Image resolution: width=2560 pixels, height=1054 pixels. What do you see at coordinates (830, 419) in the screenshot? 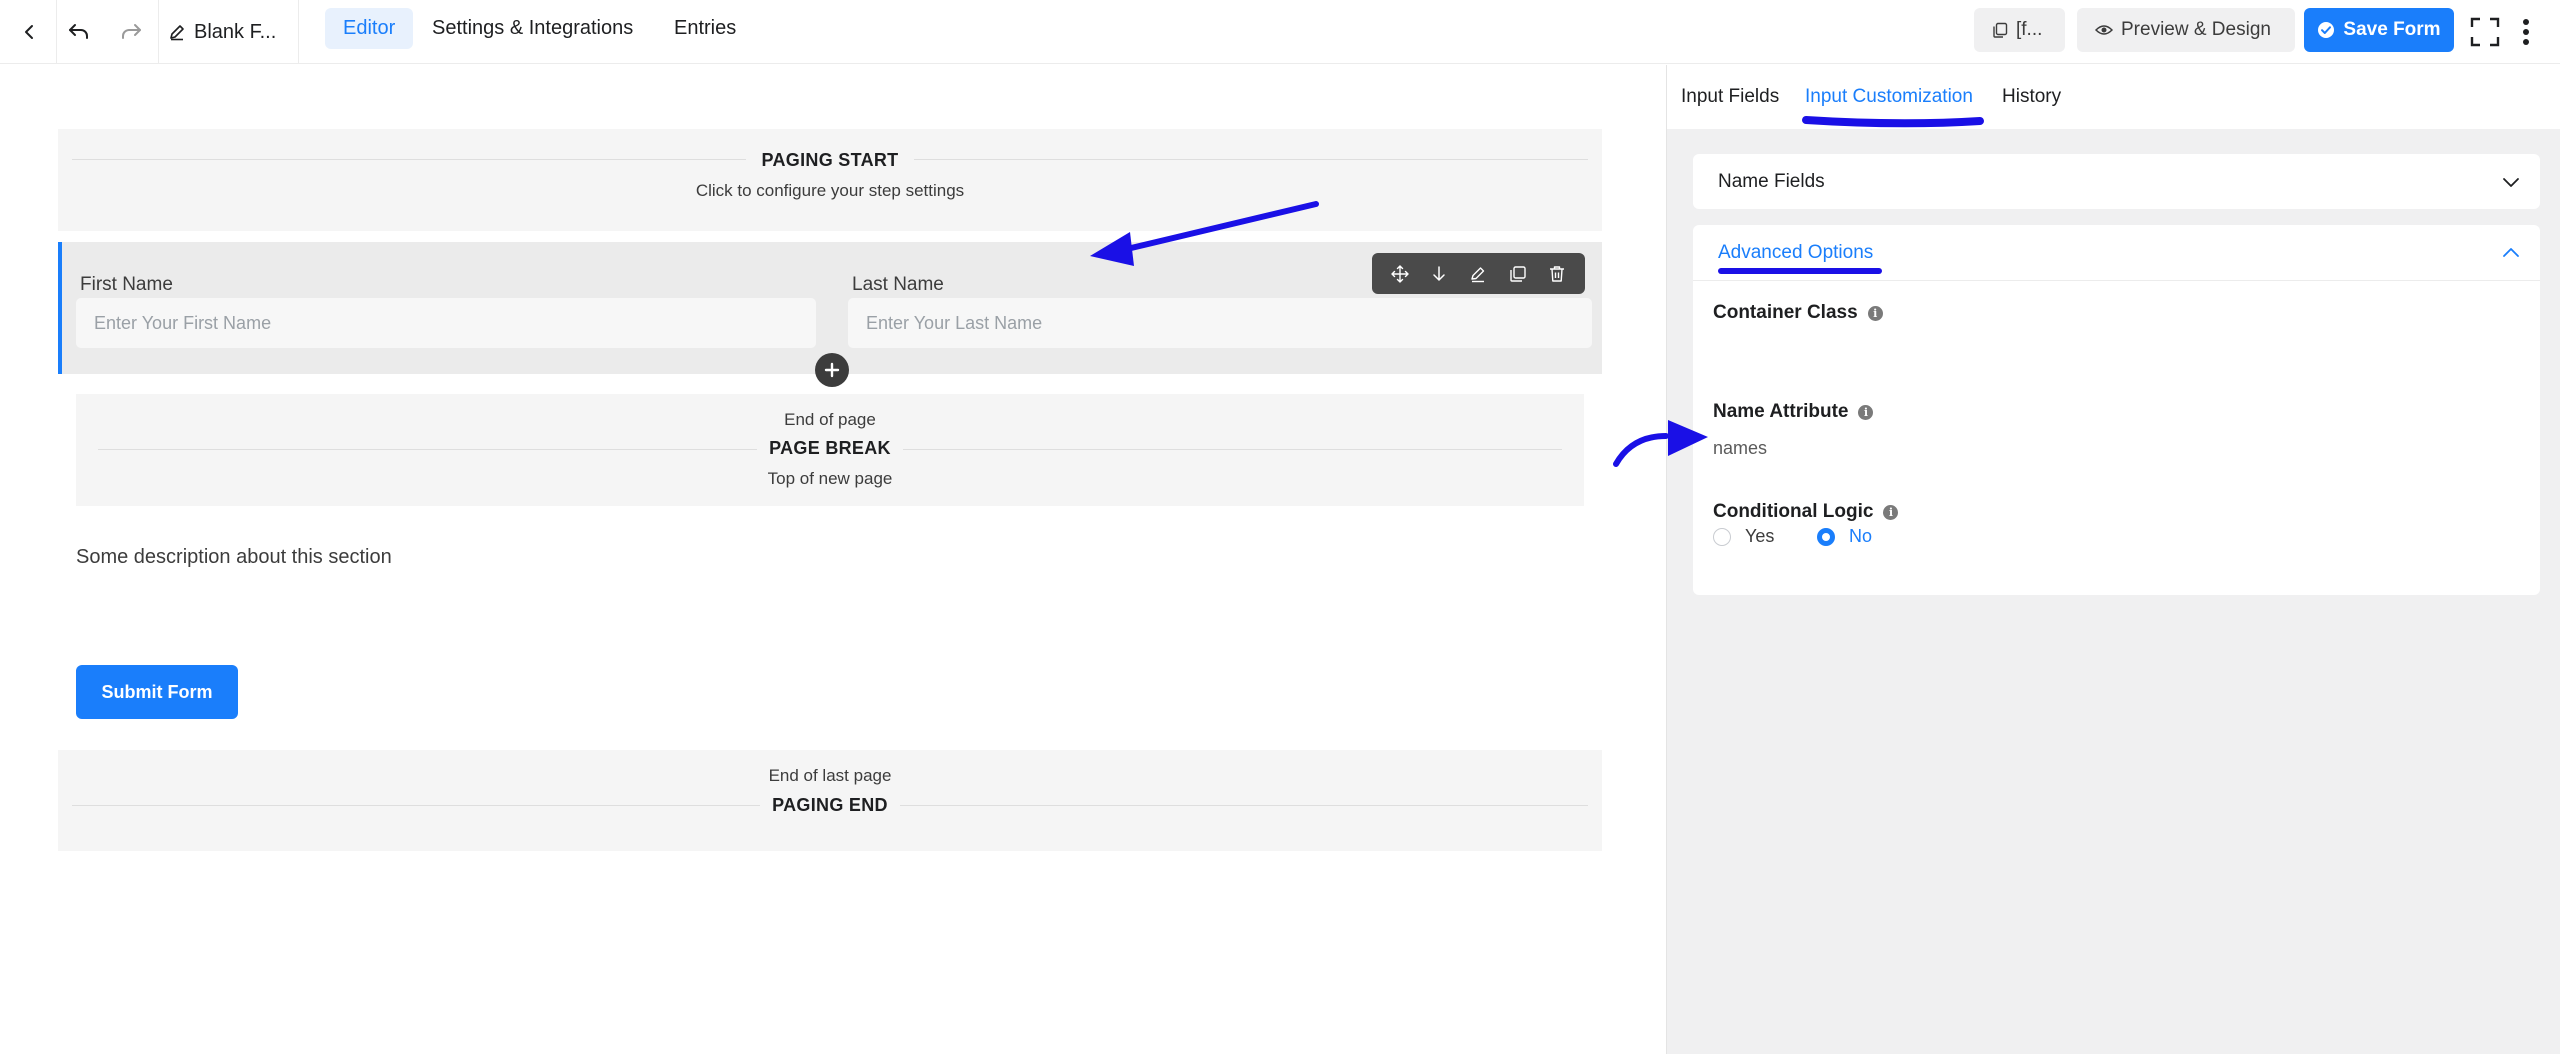
I see `page-break-top: End of page` at bounding box center [830, 419].